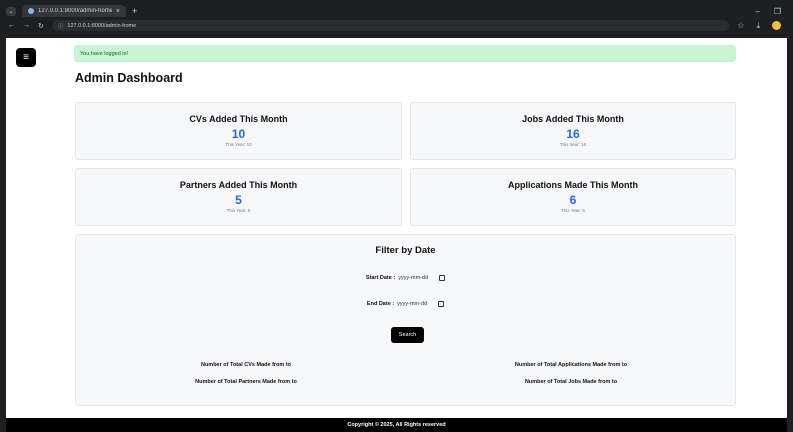  I want to click on copyright-text: Copyright © 2025, All Rights reserved, so click(396, 425).